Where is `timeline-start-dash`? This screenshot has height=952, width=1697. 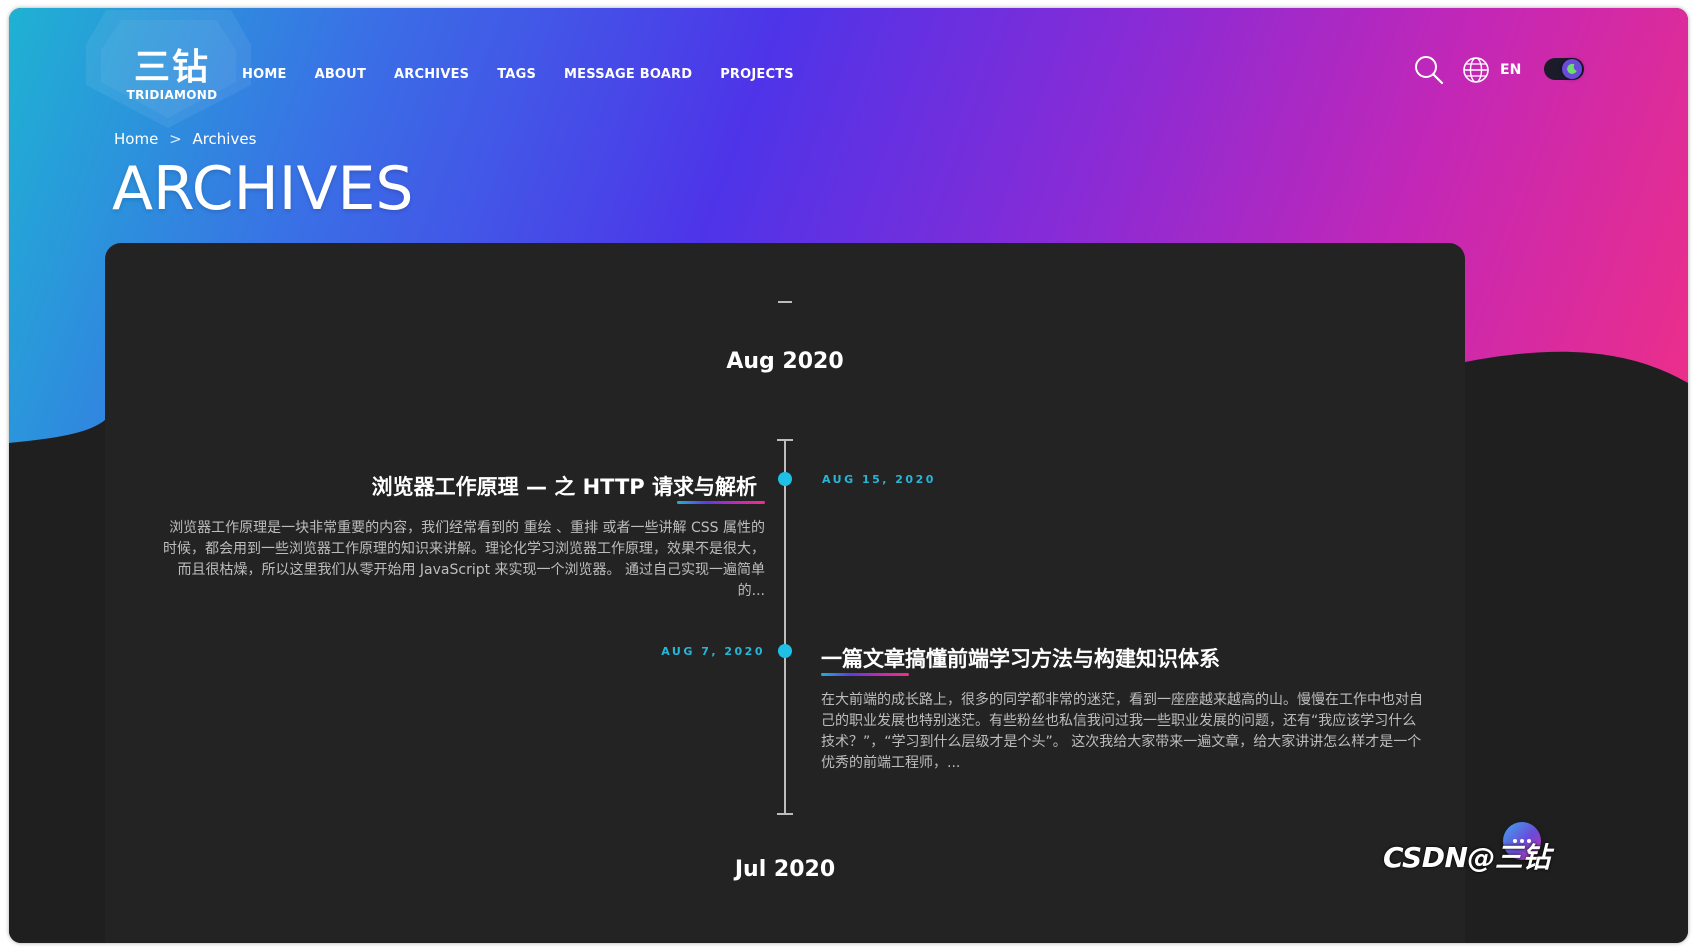 timeline-start-dash is located at coordinates (785, 302).